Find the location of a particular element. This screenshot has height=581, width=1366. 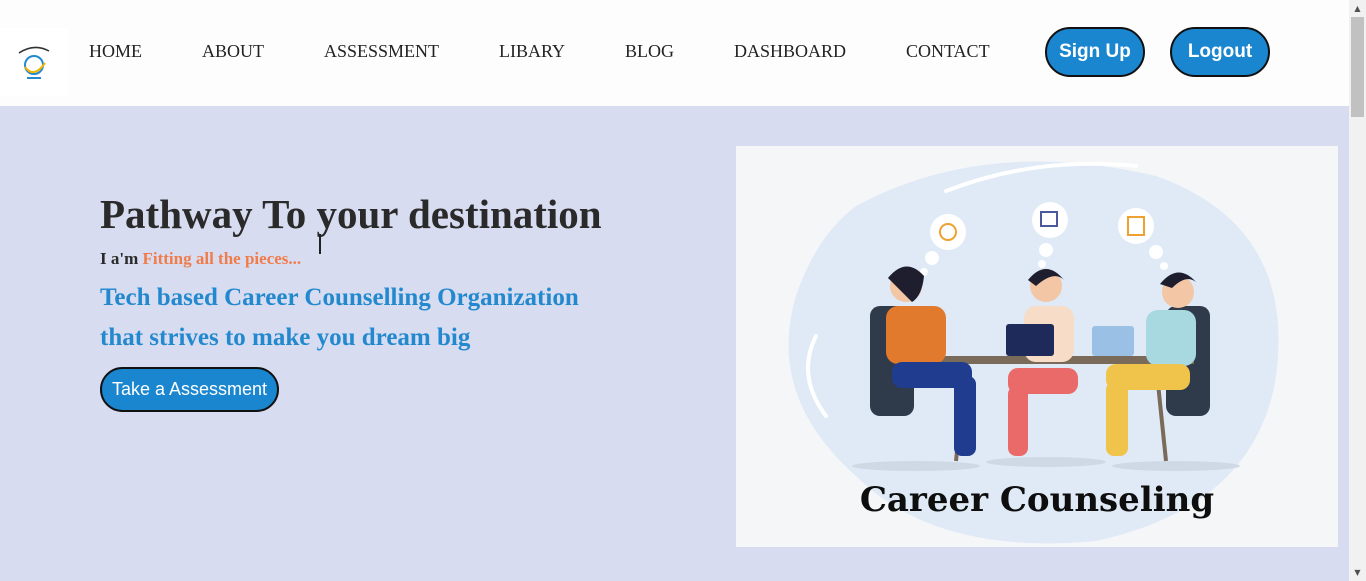

take-assessment-button: Take a Assessment is located at coordinates (189, 389).